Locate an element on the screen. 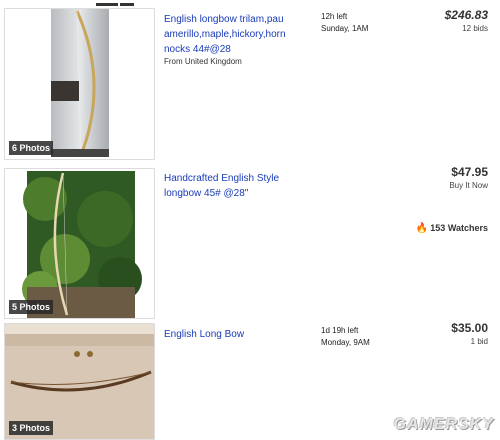 The height and width of the screenshot is (440, 500). listing-price: $47.95 is located at coordinates (469, 172).